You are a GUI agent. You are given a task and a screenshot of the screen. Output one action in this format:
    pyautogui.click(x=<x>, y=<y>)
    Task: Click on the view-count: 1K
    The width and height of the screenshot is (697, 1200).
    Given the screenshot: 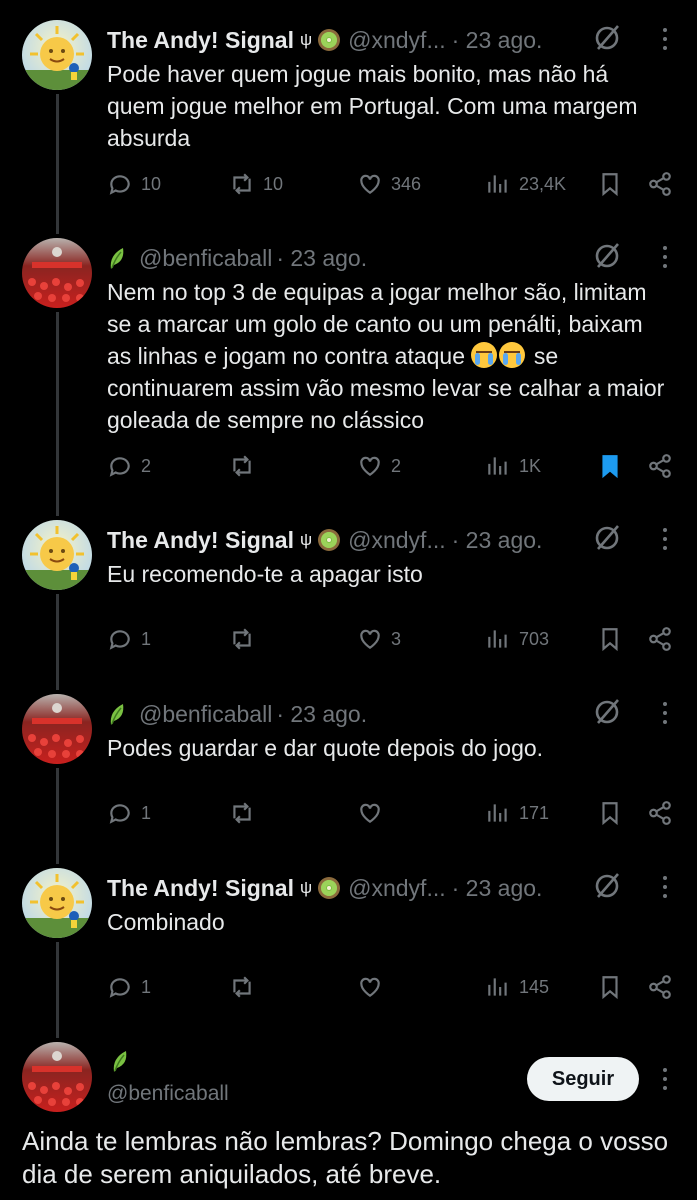 What is the action you would take?
    pyautogui.click(x=530, y=465)
    